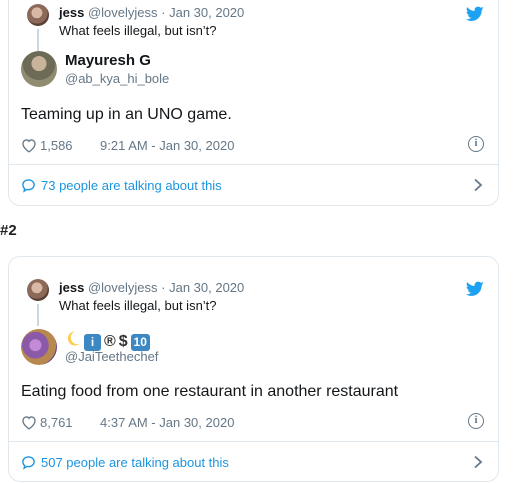  I want to click on tweet-author: i ® $10 @JaiTeethechef, so click(171, 351).